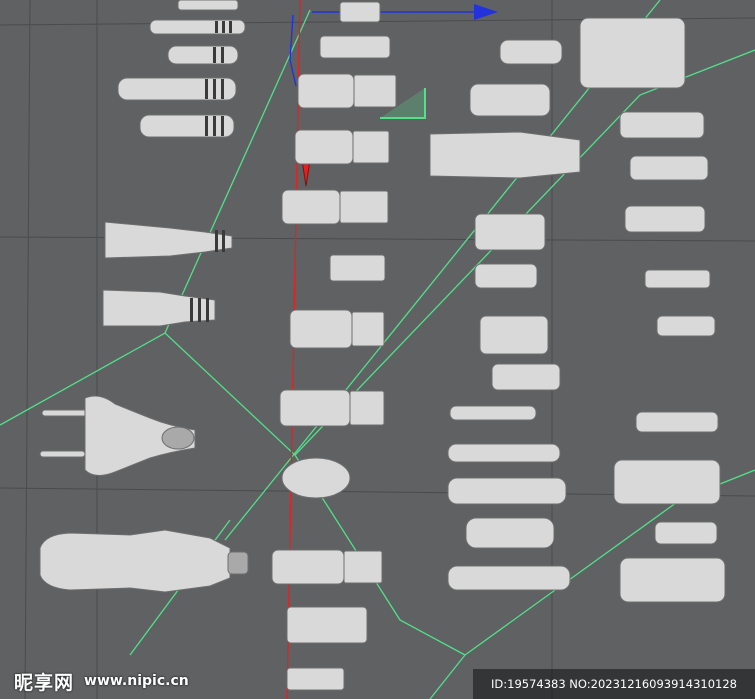 Image resolution: width=755 pixels, height=699 pixels. I want to click on watermark-logo: 昵享网, so click(44, 682).